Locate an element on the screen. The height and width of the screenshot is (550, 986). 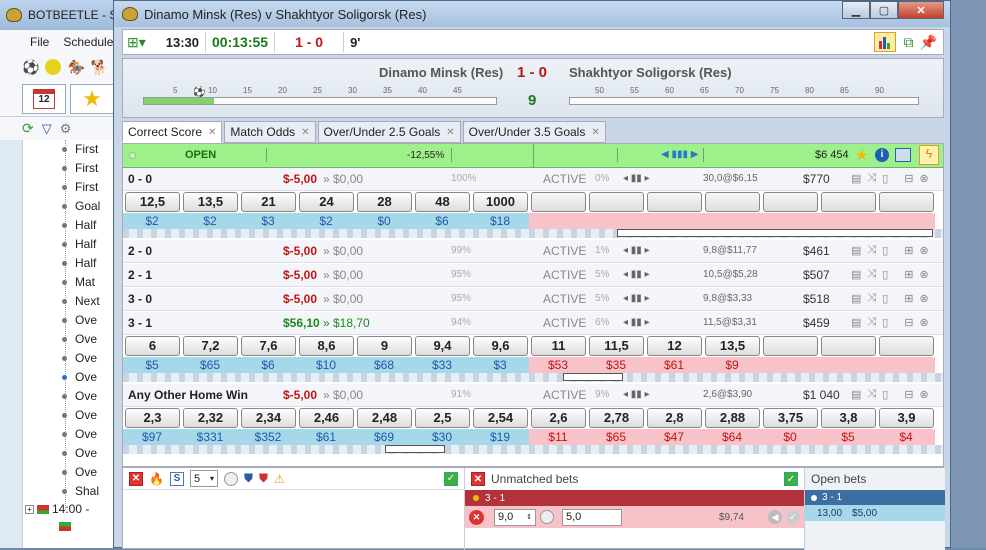
lay-odds-button: 2,88 is located at coordinates (732, 418).